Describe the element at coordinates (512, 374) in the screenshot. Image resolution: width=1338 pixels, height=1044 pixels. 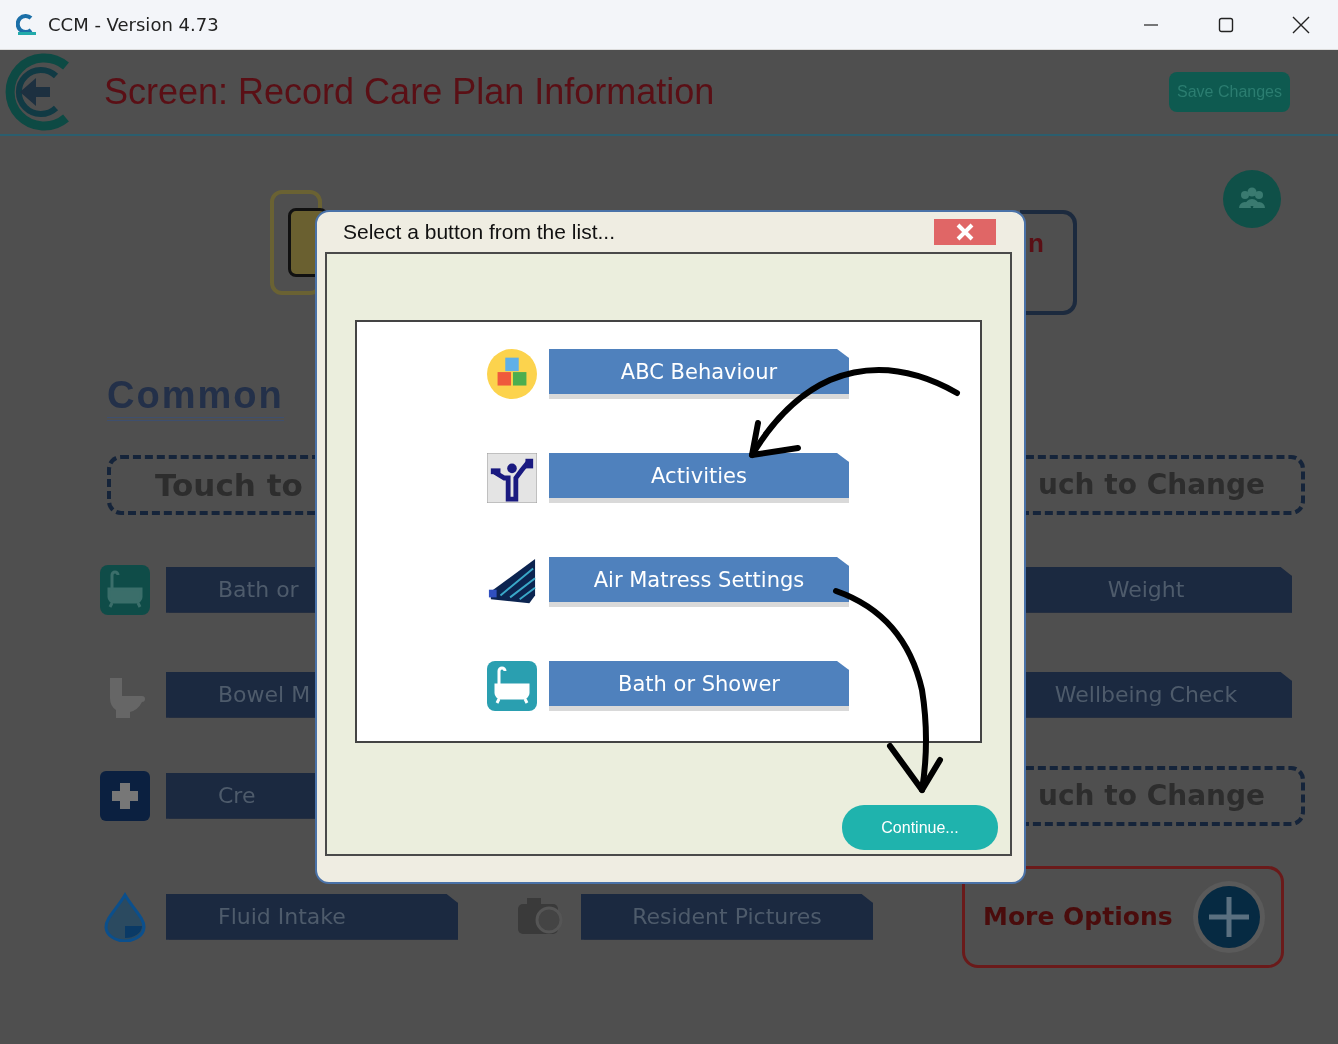
I see `abc-blocks-icon` at that location.